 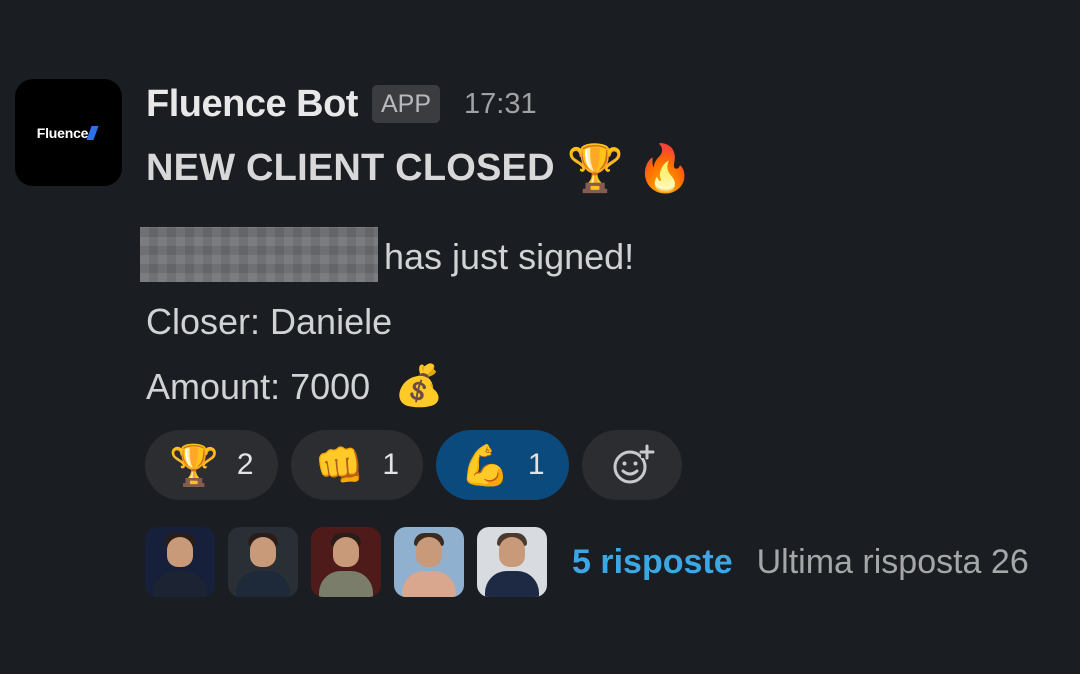 I want to click on add-reaction-icon, so click(x=633, y=464).